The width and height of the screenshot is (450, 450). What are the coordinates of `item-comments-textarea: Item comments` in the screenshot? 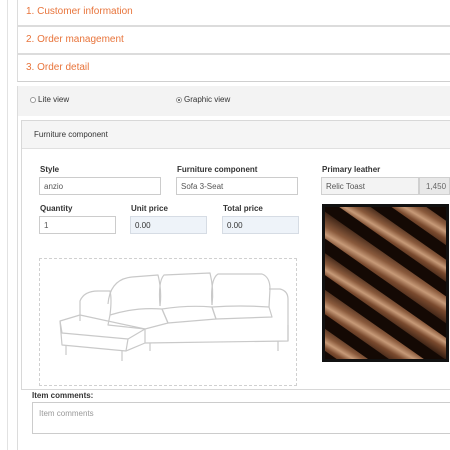 It's located at (241, 418).